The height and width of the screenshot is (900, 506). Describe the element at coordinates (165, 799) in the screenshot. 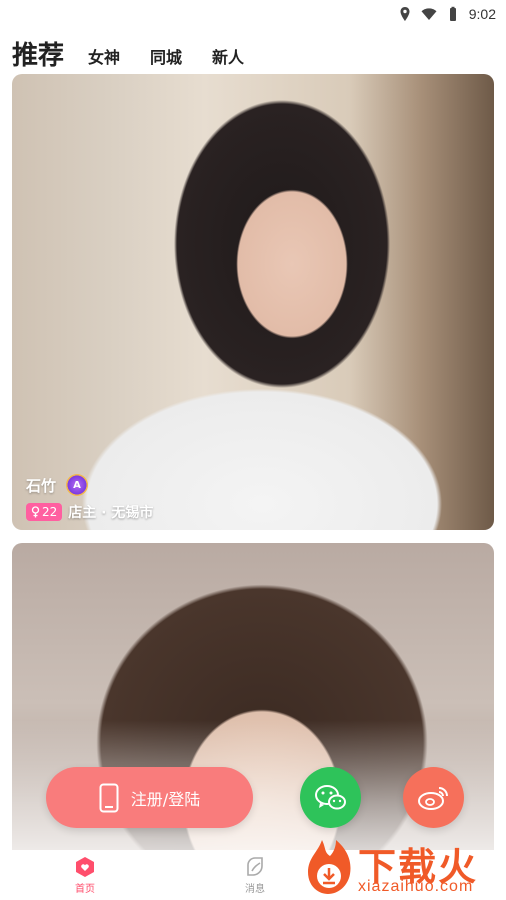

I see `register-login-label: 注册/登陆` at that location.